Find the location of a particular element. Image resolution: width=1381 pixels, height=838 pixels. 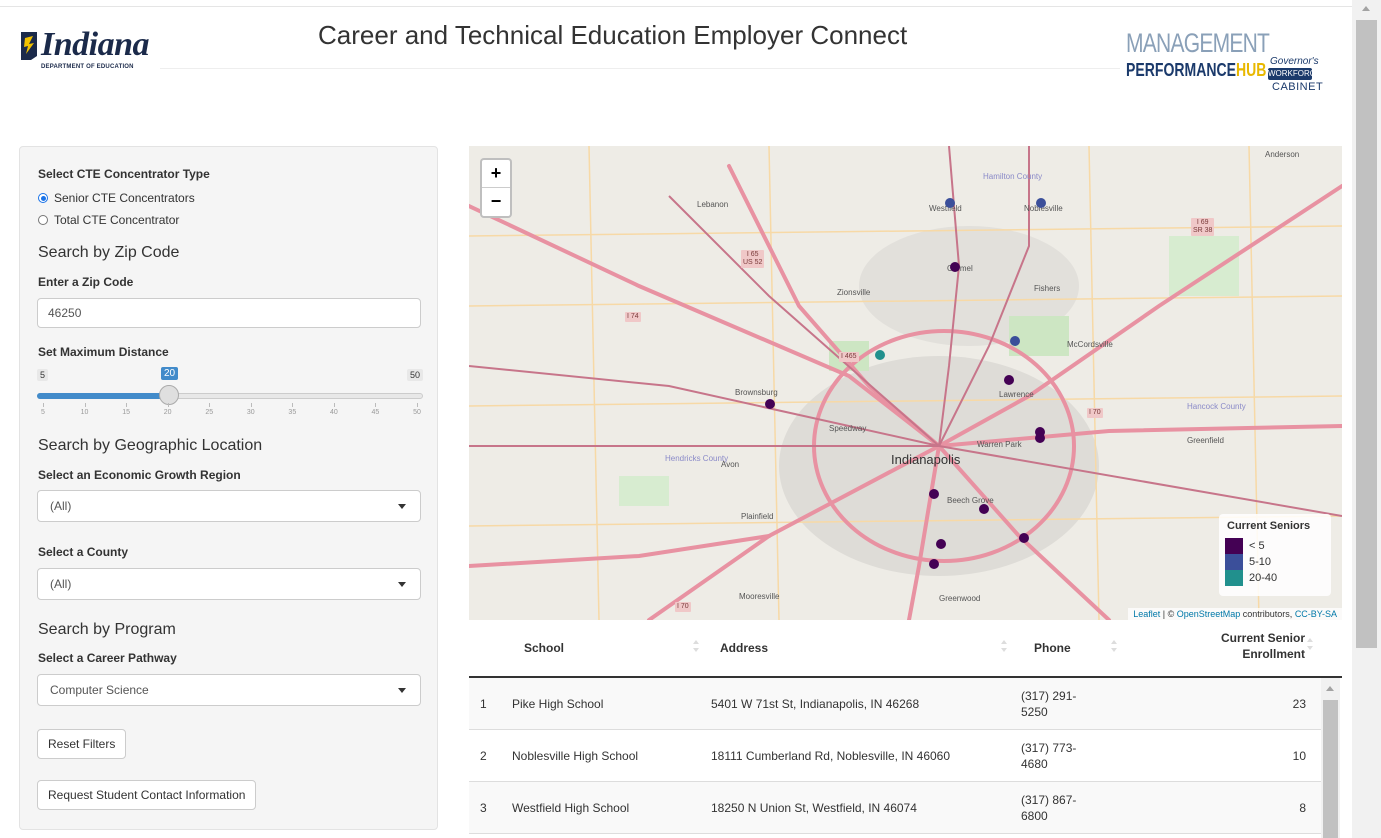

school-phone: (317) 867- 6800 is located at coordinates (1048, 808).